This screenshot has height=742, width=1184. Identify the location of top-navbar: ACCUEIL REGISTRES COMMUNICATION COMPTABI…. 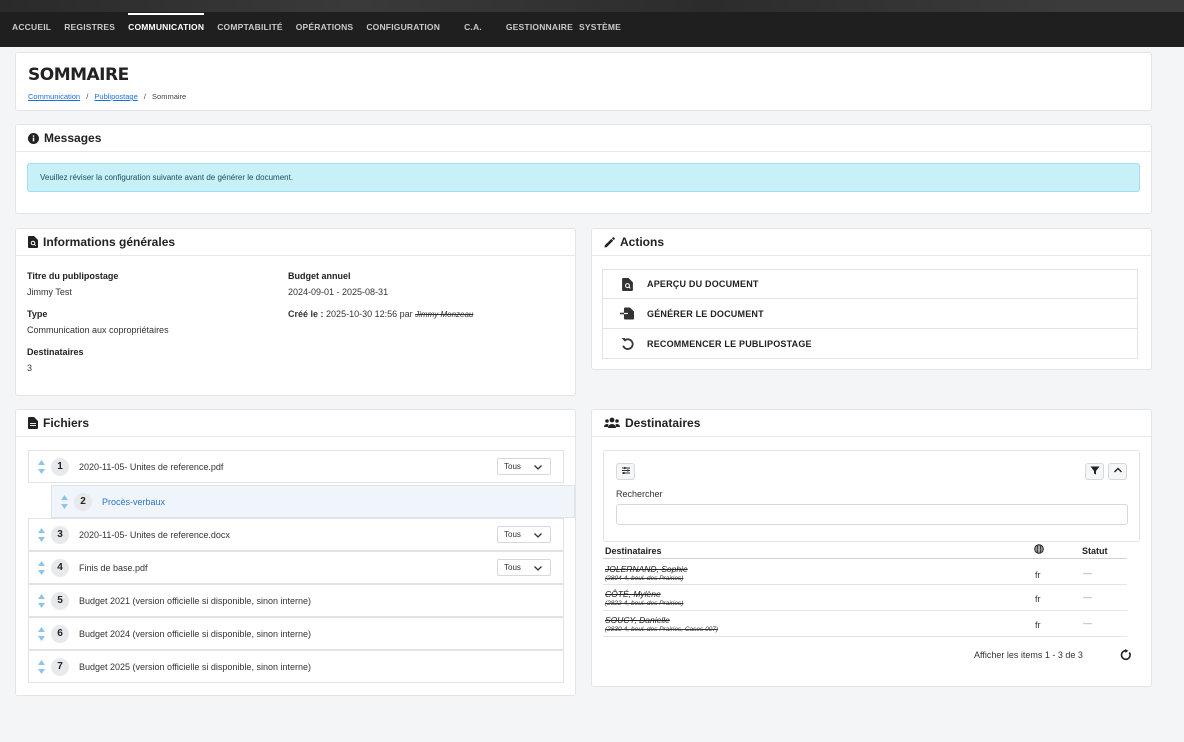
(592, 23).